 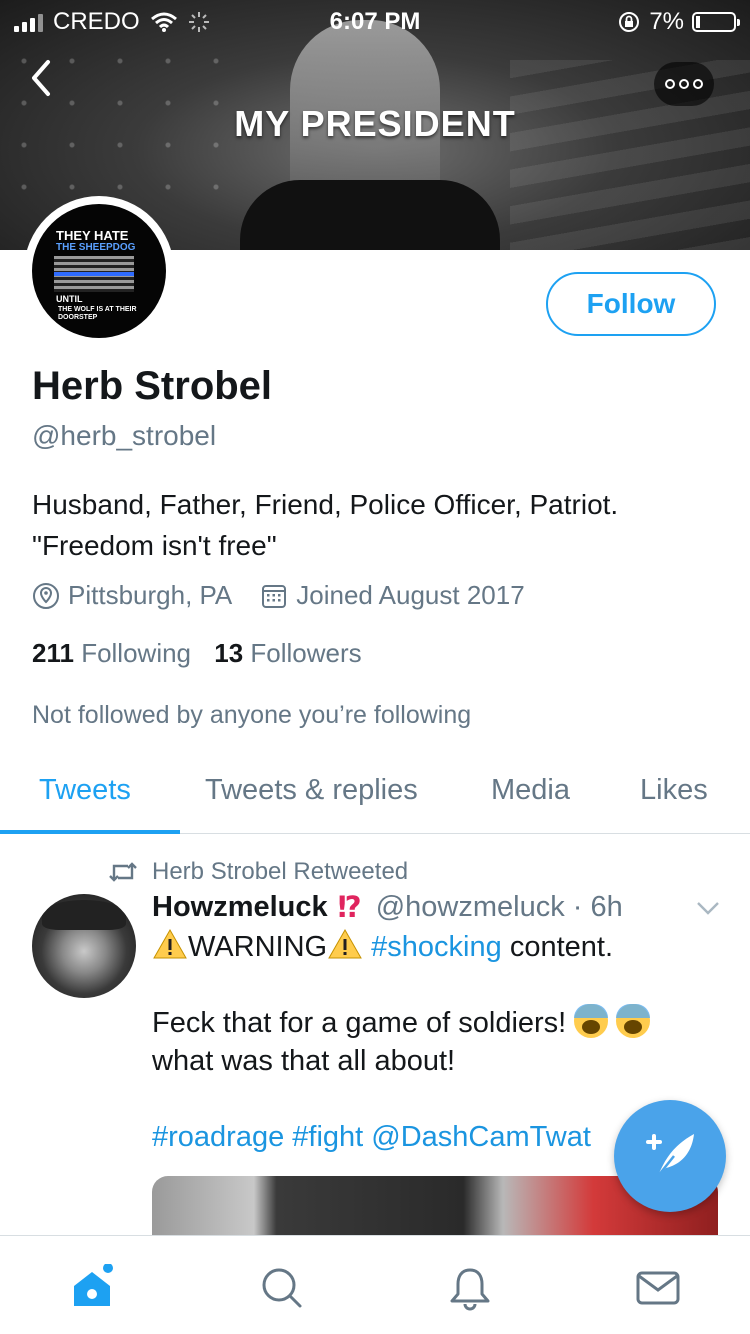 I want to click on profile-tabs: Tweets Tweets & replies Media Likes, so click(x=375, y=797).